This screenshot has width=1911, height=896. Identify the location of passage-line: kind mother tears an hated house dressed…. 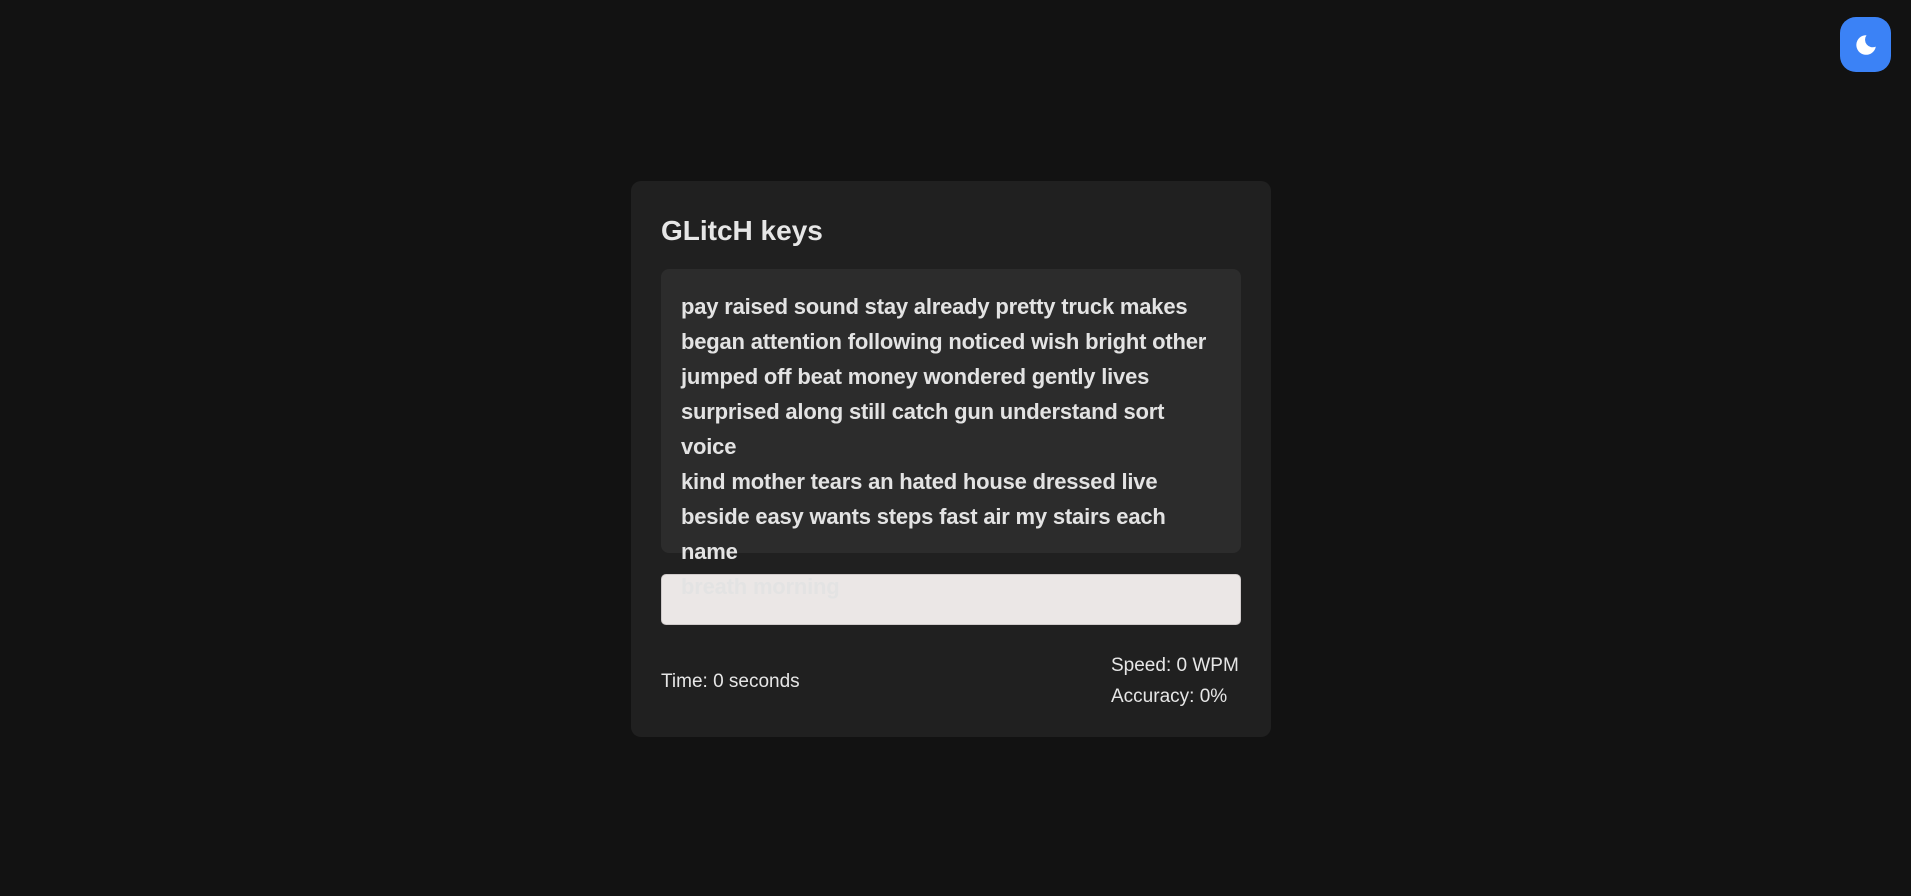
(919, 481).